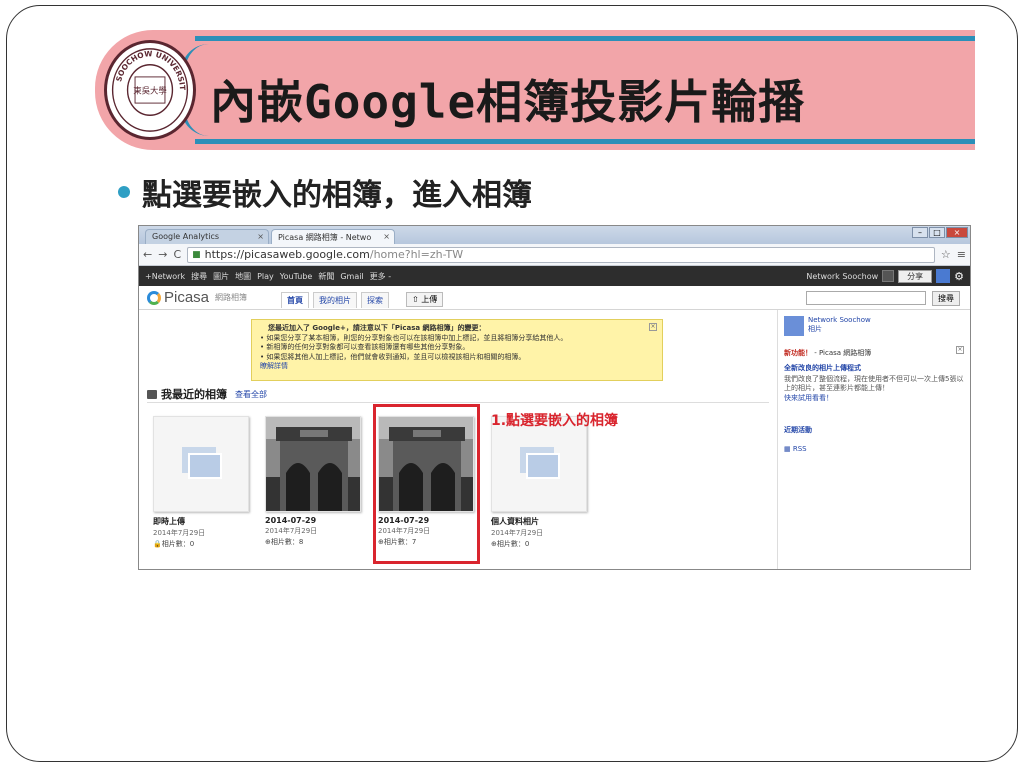  What do you see at coordinates (157, 544) in the screenshot?
I see `lock-icon: 🔒` at bounding box center [157, 544].